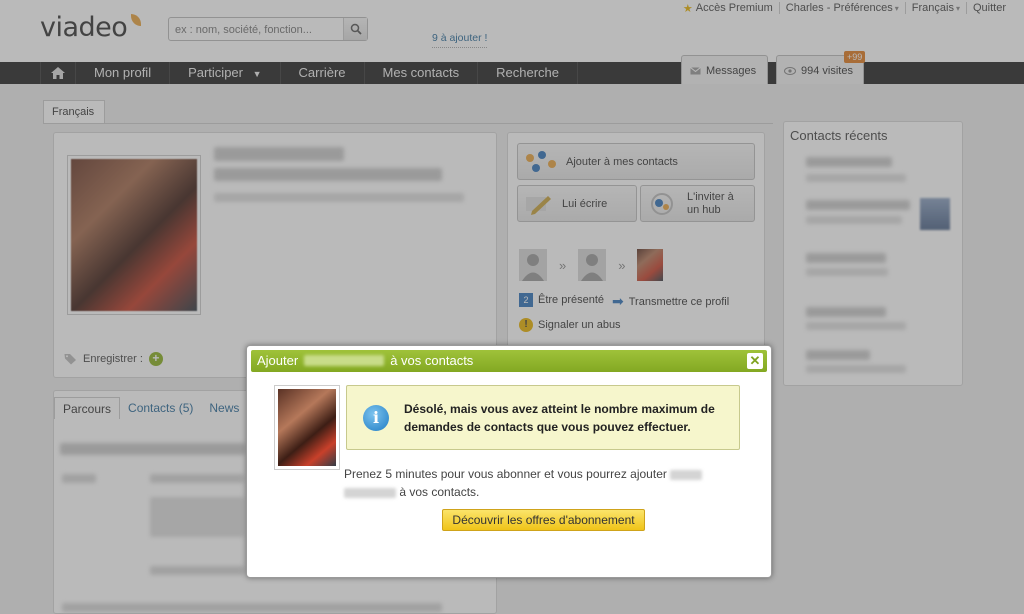  What do you see at coordinates (307, 427) in the screenshot?
I see `contact-photo` at bounding box center [307, 427].